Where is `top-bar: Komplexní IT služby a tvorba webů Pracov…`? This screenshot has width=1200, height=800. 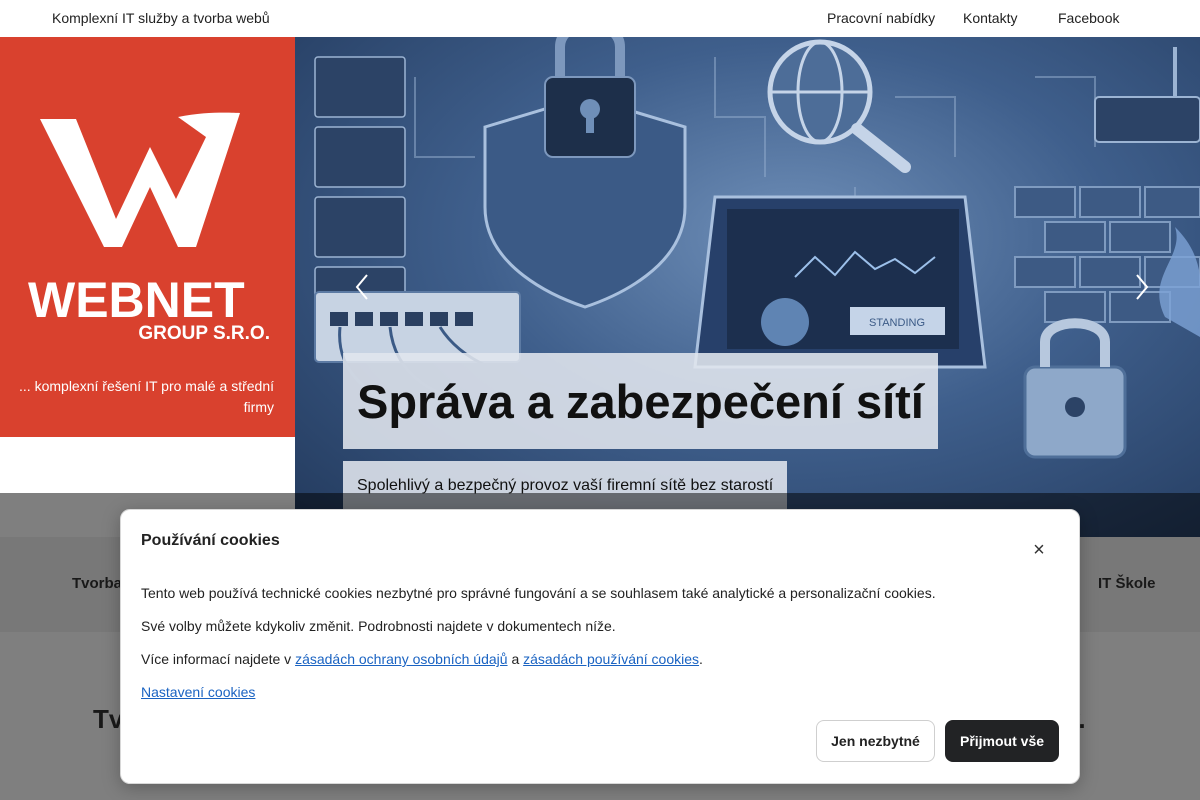
top-bar: Komplexní IT služby a tvorba webů Pracov… is located at coordinates (600, 18).